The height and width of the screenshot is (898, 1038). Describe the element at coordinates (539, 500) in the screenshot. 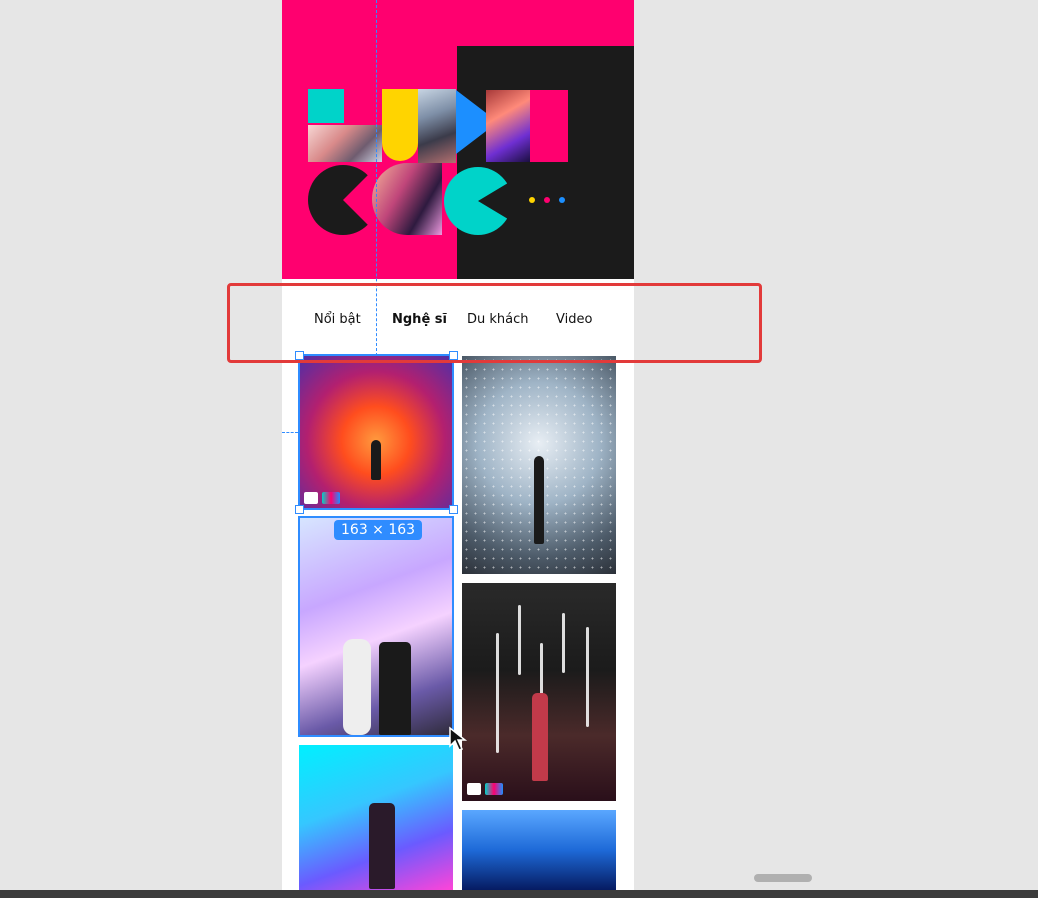

I see `silhouette` at that location.